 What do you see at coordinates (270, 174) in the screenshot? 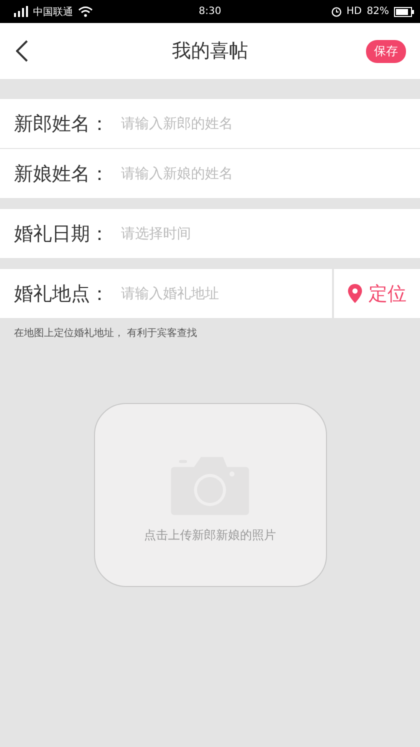
I see `input-field: 请输入新娘的姓名` at bounding box center [270, 174].